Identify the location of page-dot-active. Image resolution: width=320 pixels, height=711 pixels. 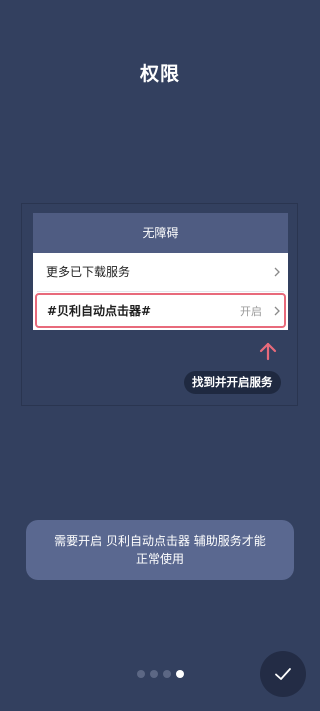
(180, 674).